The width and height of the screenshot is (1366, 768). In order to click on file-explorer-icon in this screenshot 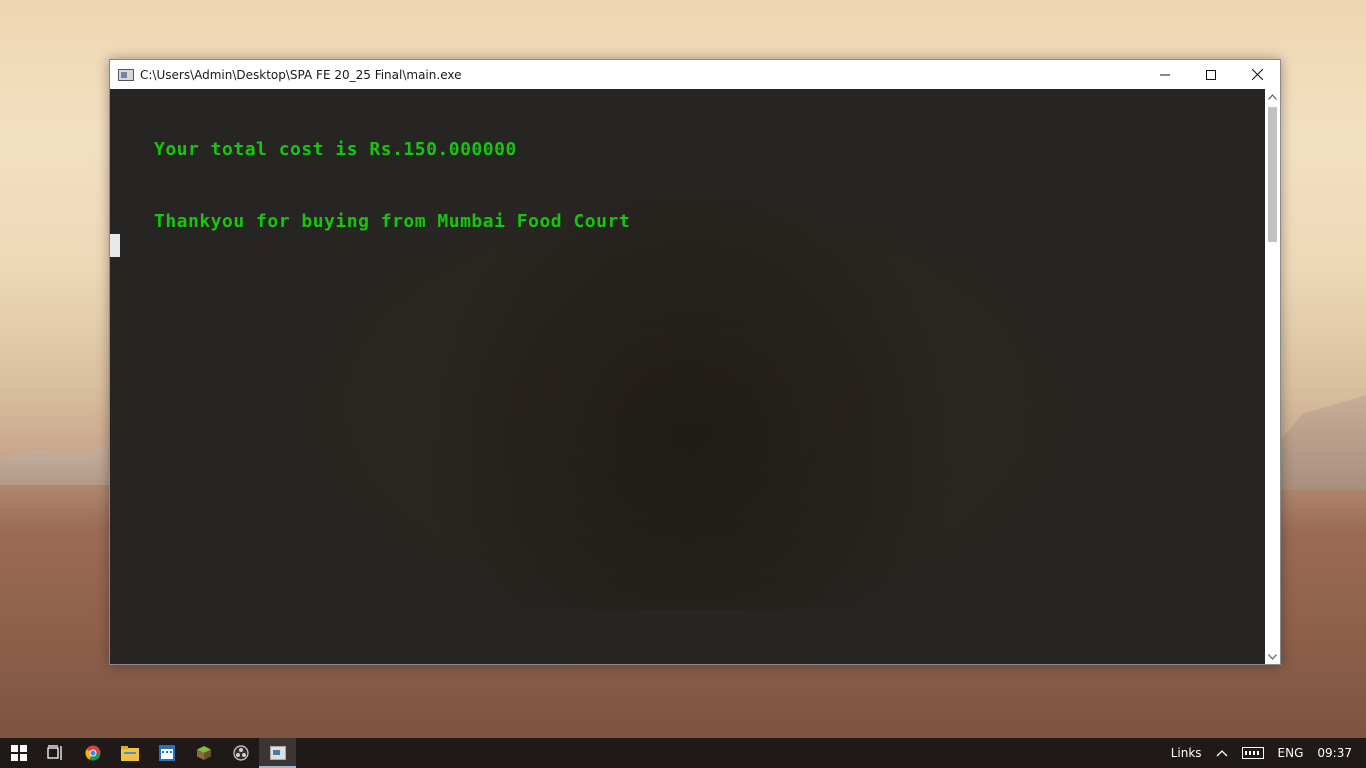, I will do `click(129, 753)`.